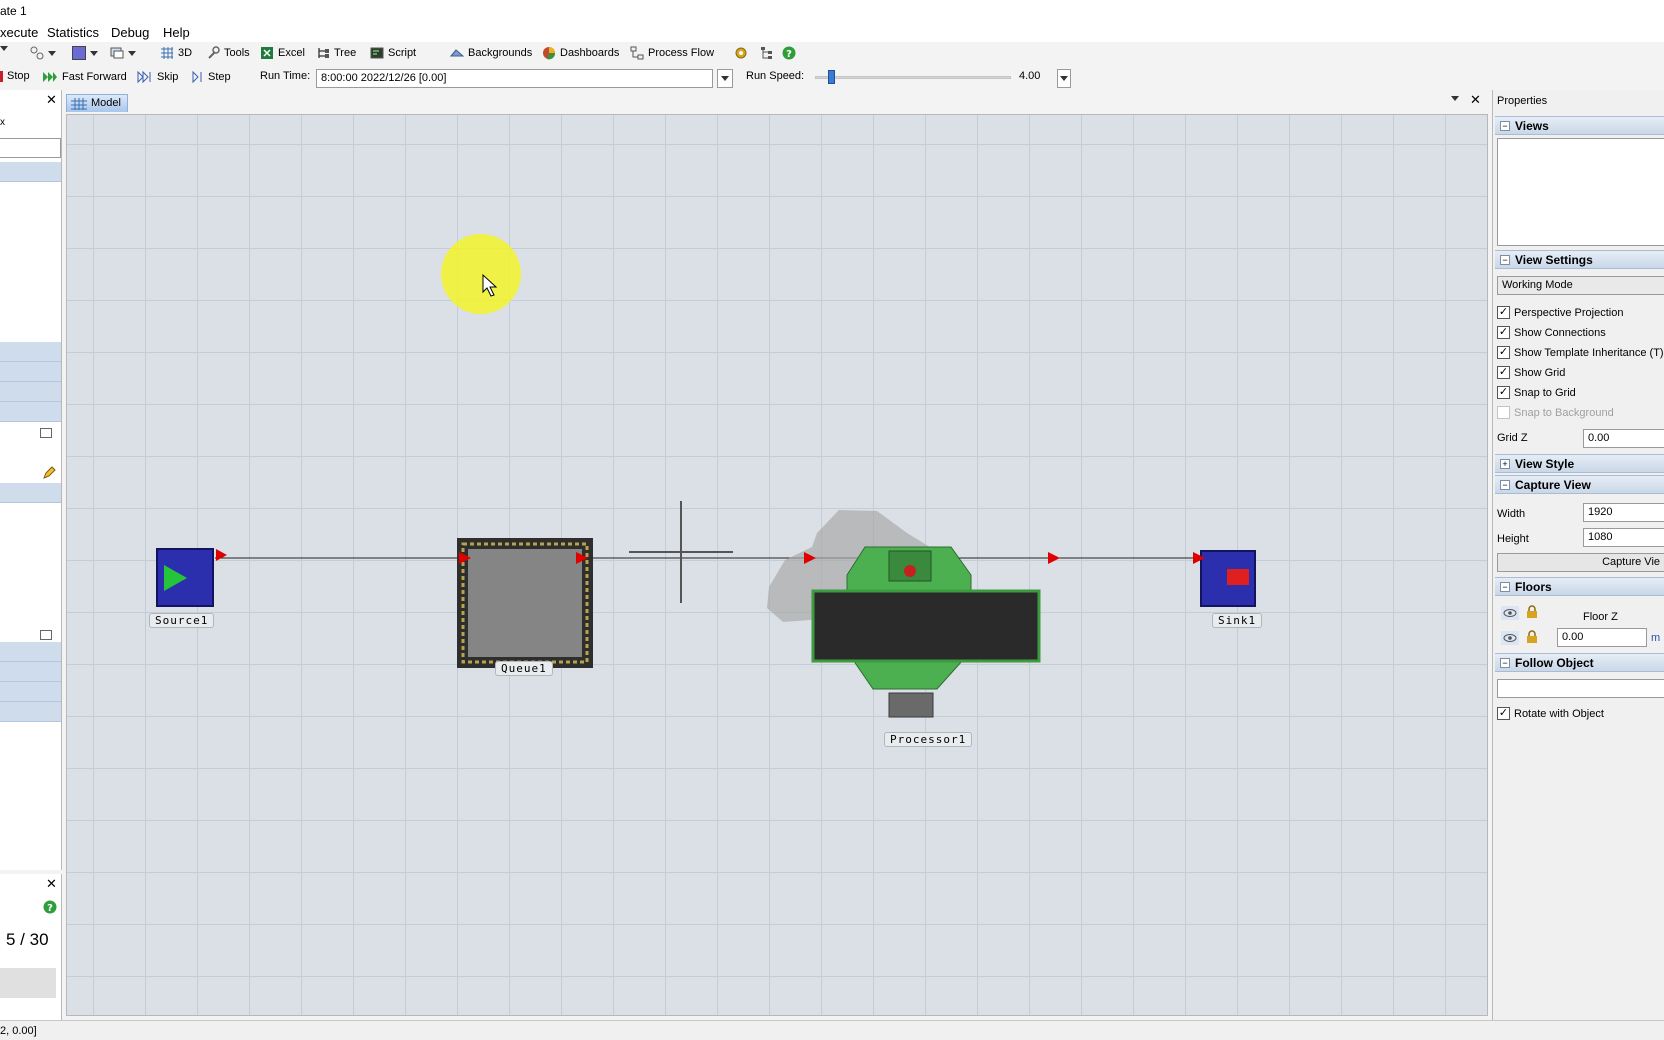 This screenshot has width=1664, height=1040. What do you see at coordinates (1579, 259) in the screenshot?
I see `section-view-settings: − View Settings` at bounding box center [1579, 259].